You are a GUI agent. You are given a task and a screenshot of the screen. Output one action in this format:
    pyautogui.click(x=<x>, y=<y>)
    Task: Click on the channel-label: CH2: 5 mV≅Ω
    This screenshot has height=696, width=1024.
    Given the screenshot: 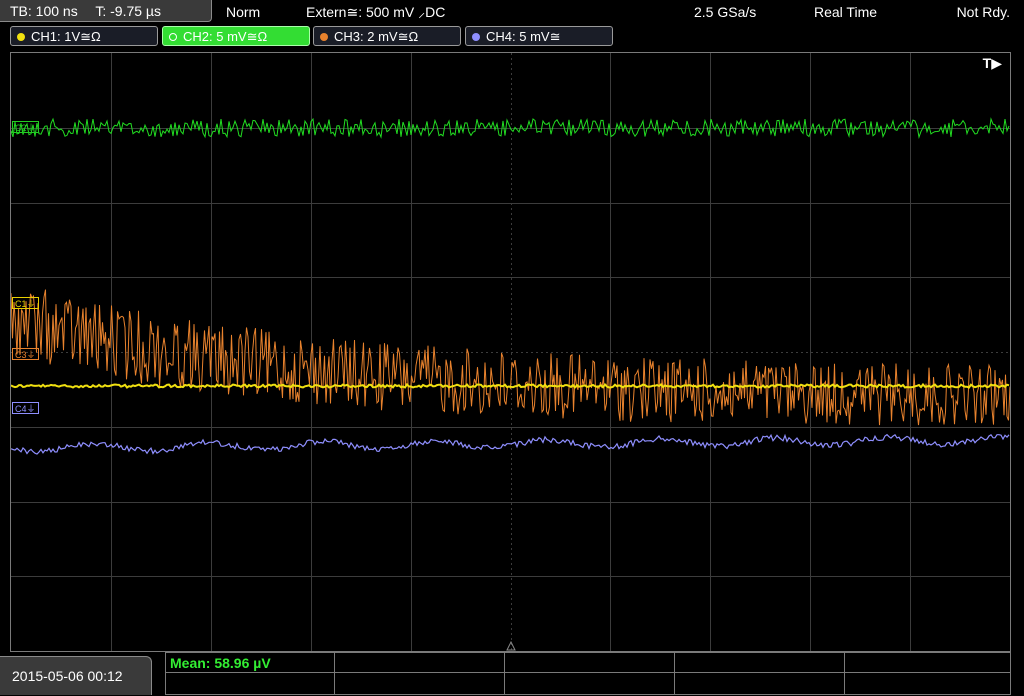 What is the action you would take?
    pyautogui.click(x=225, y=36)
    